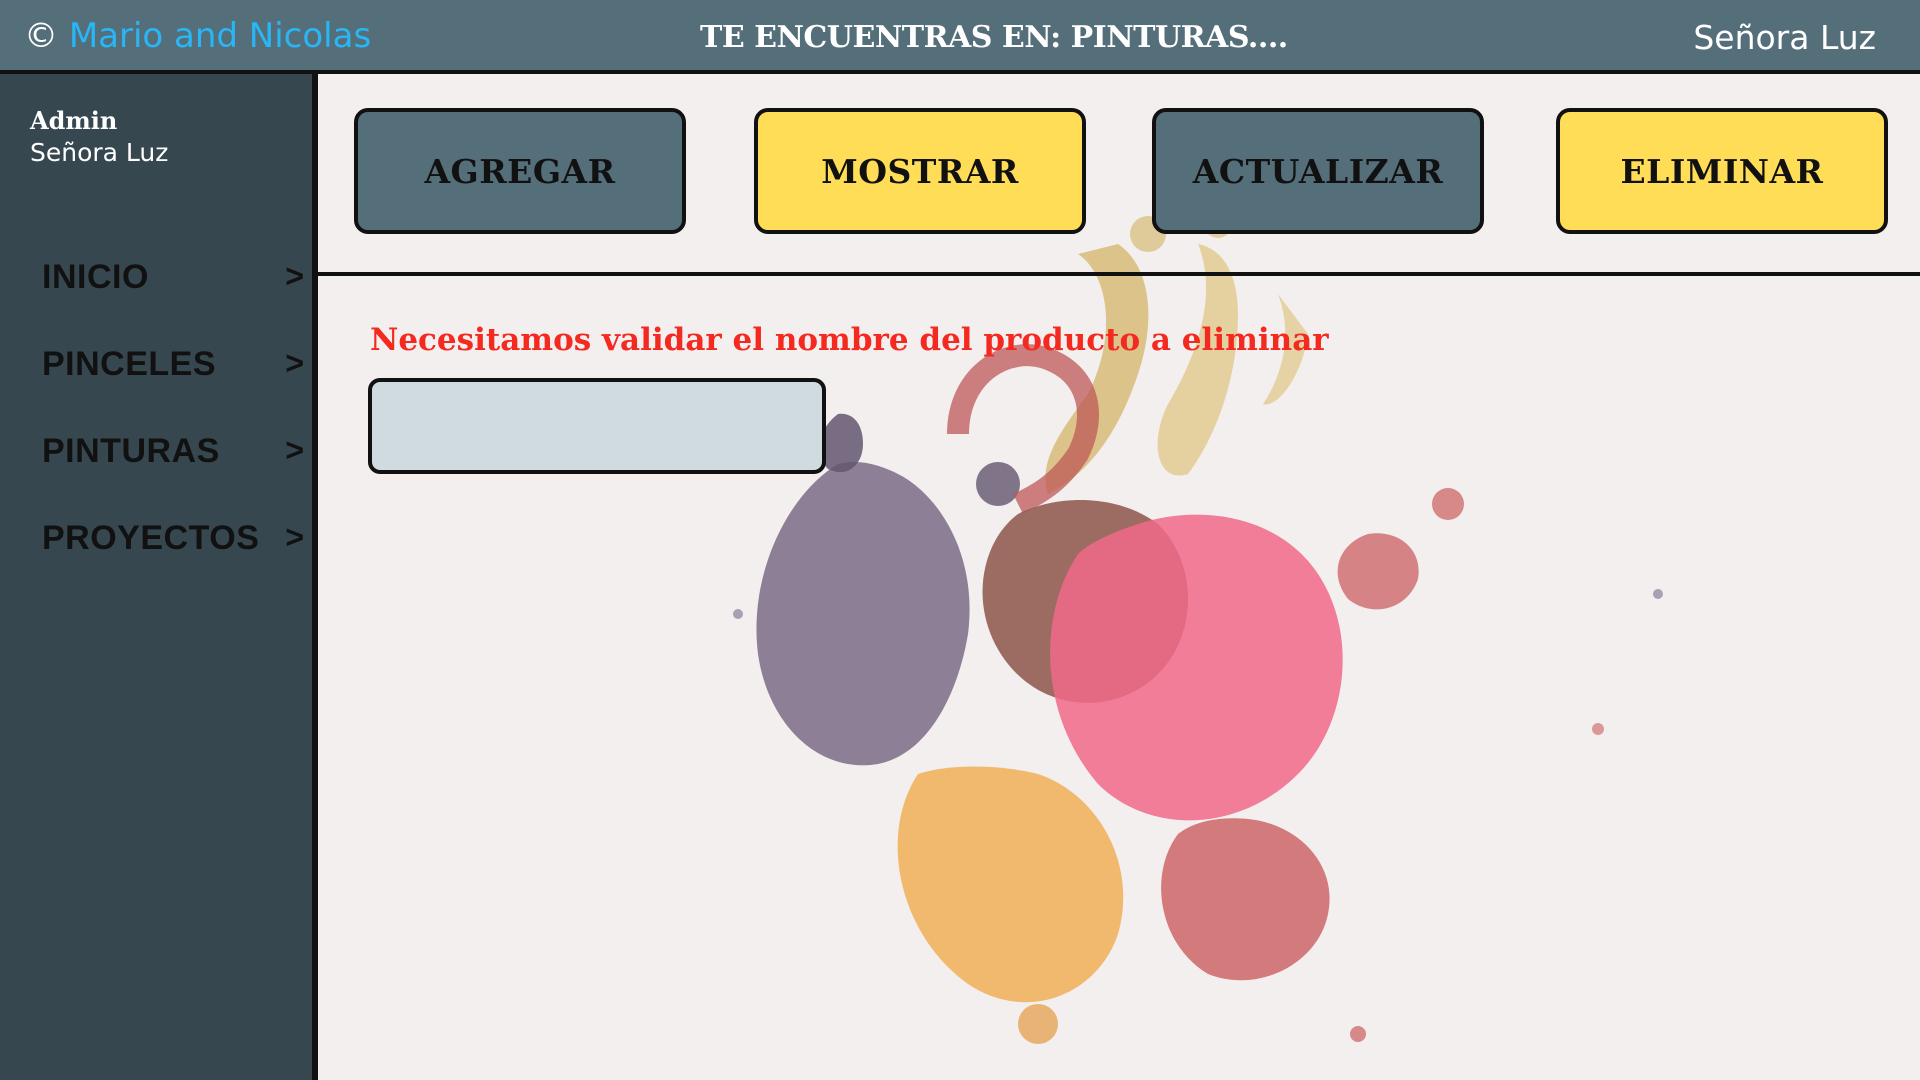  Describe the element at coordinates (131, 451) in the screenshot. I see `sidebar-item-label: PINTURAS` at that location.